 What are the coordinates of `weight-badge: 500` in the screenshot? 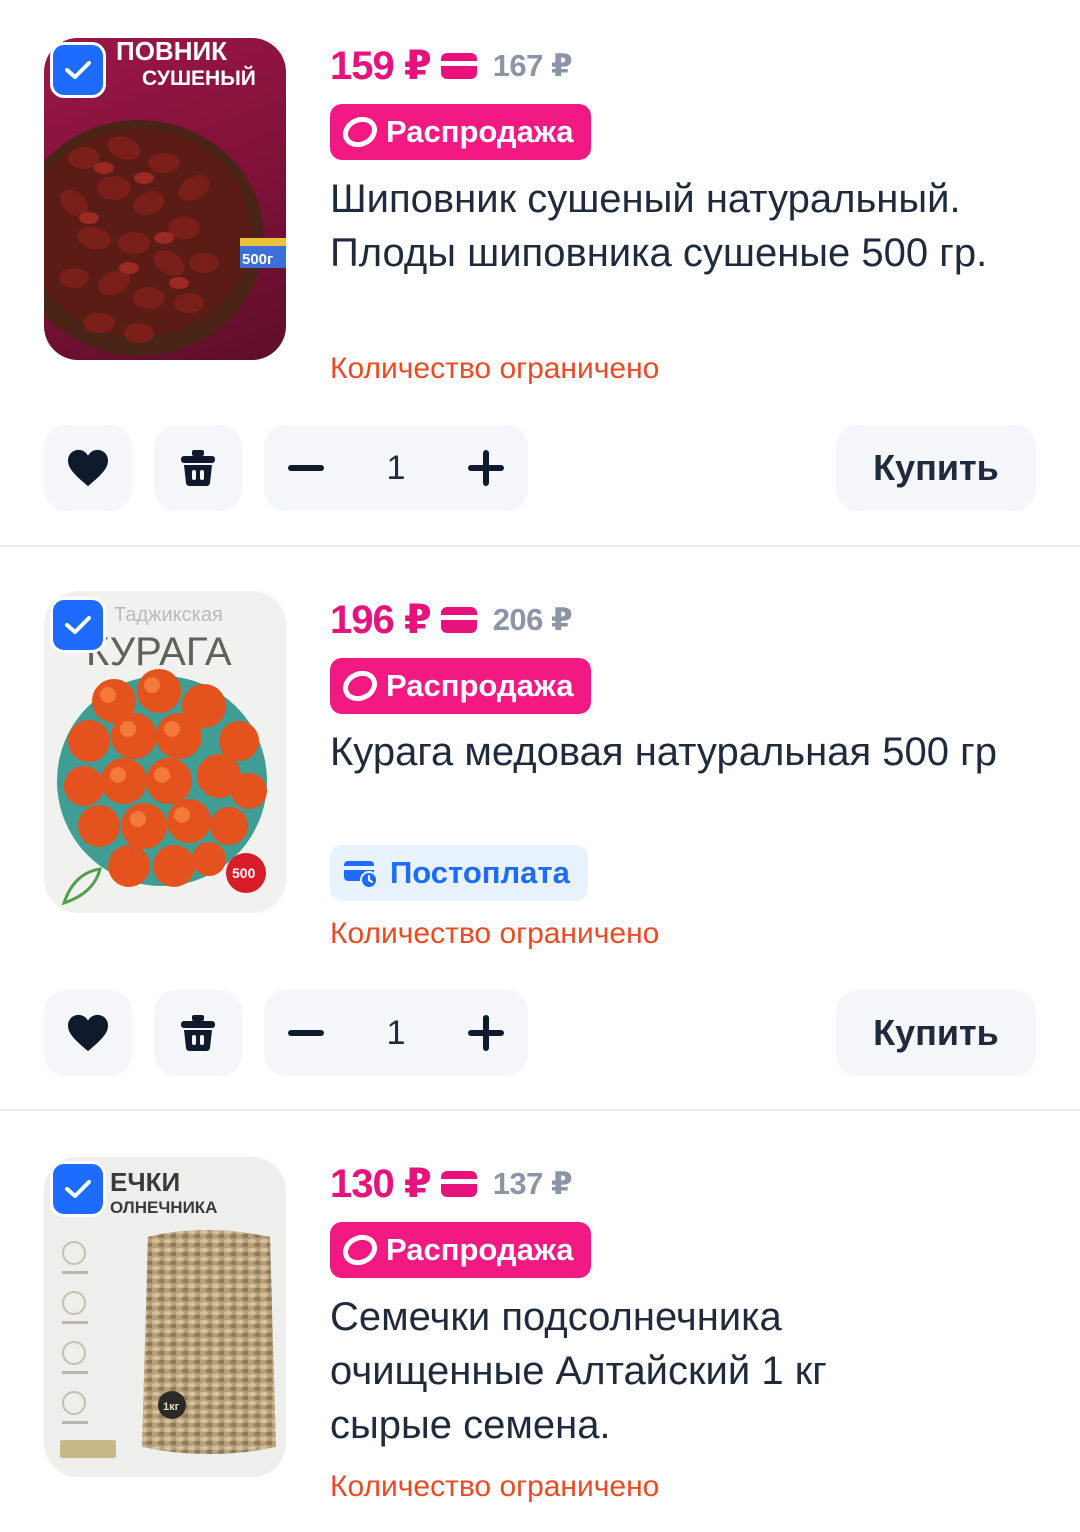 It's located at (244, 873).